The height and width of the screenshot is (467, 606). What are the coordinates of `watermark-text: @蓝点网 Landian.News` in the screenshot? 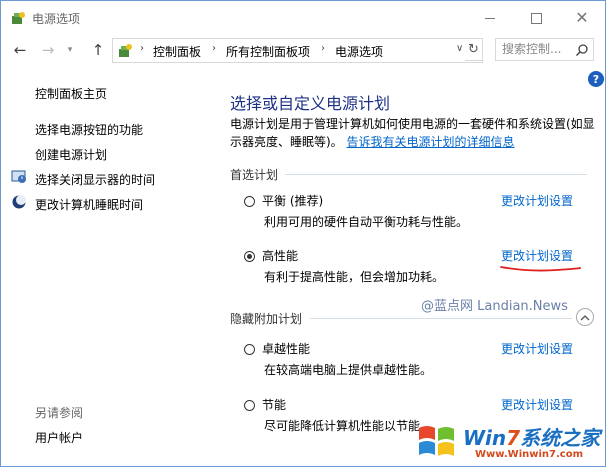 It's located at (494, 306).